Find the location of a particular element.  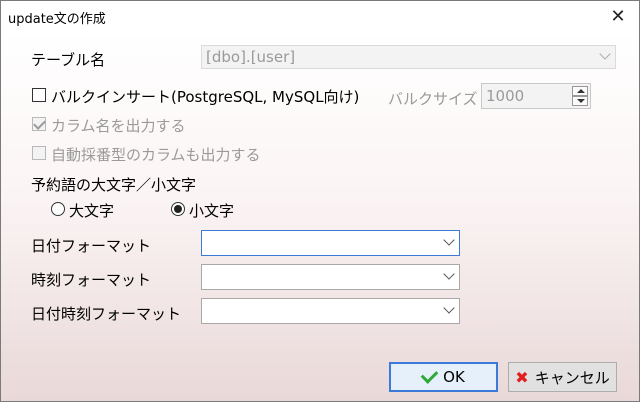

date-format-label: 日付フォーマット is located at coordinates (91, 246).